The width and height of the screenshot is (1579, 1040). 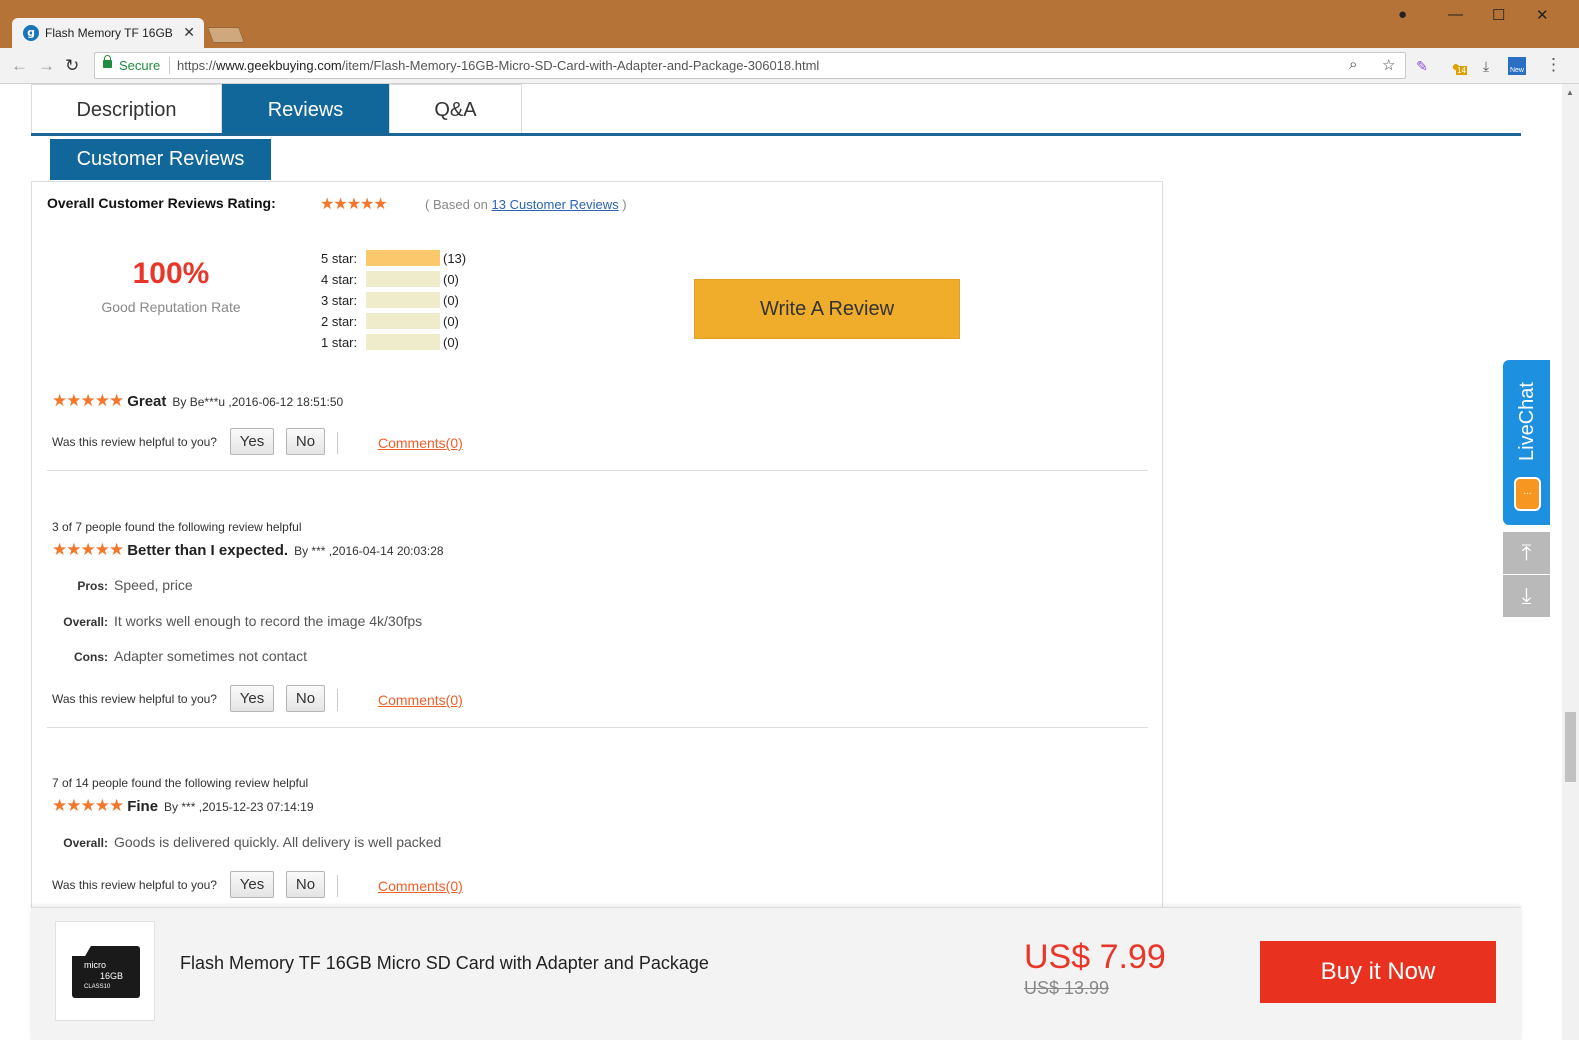 I want to click on tab-description-label: Description, so click(x=126, y=110).